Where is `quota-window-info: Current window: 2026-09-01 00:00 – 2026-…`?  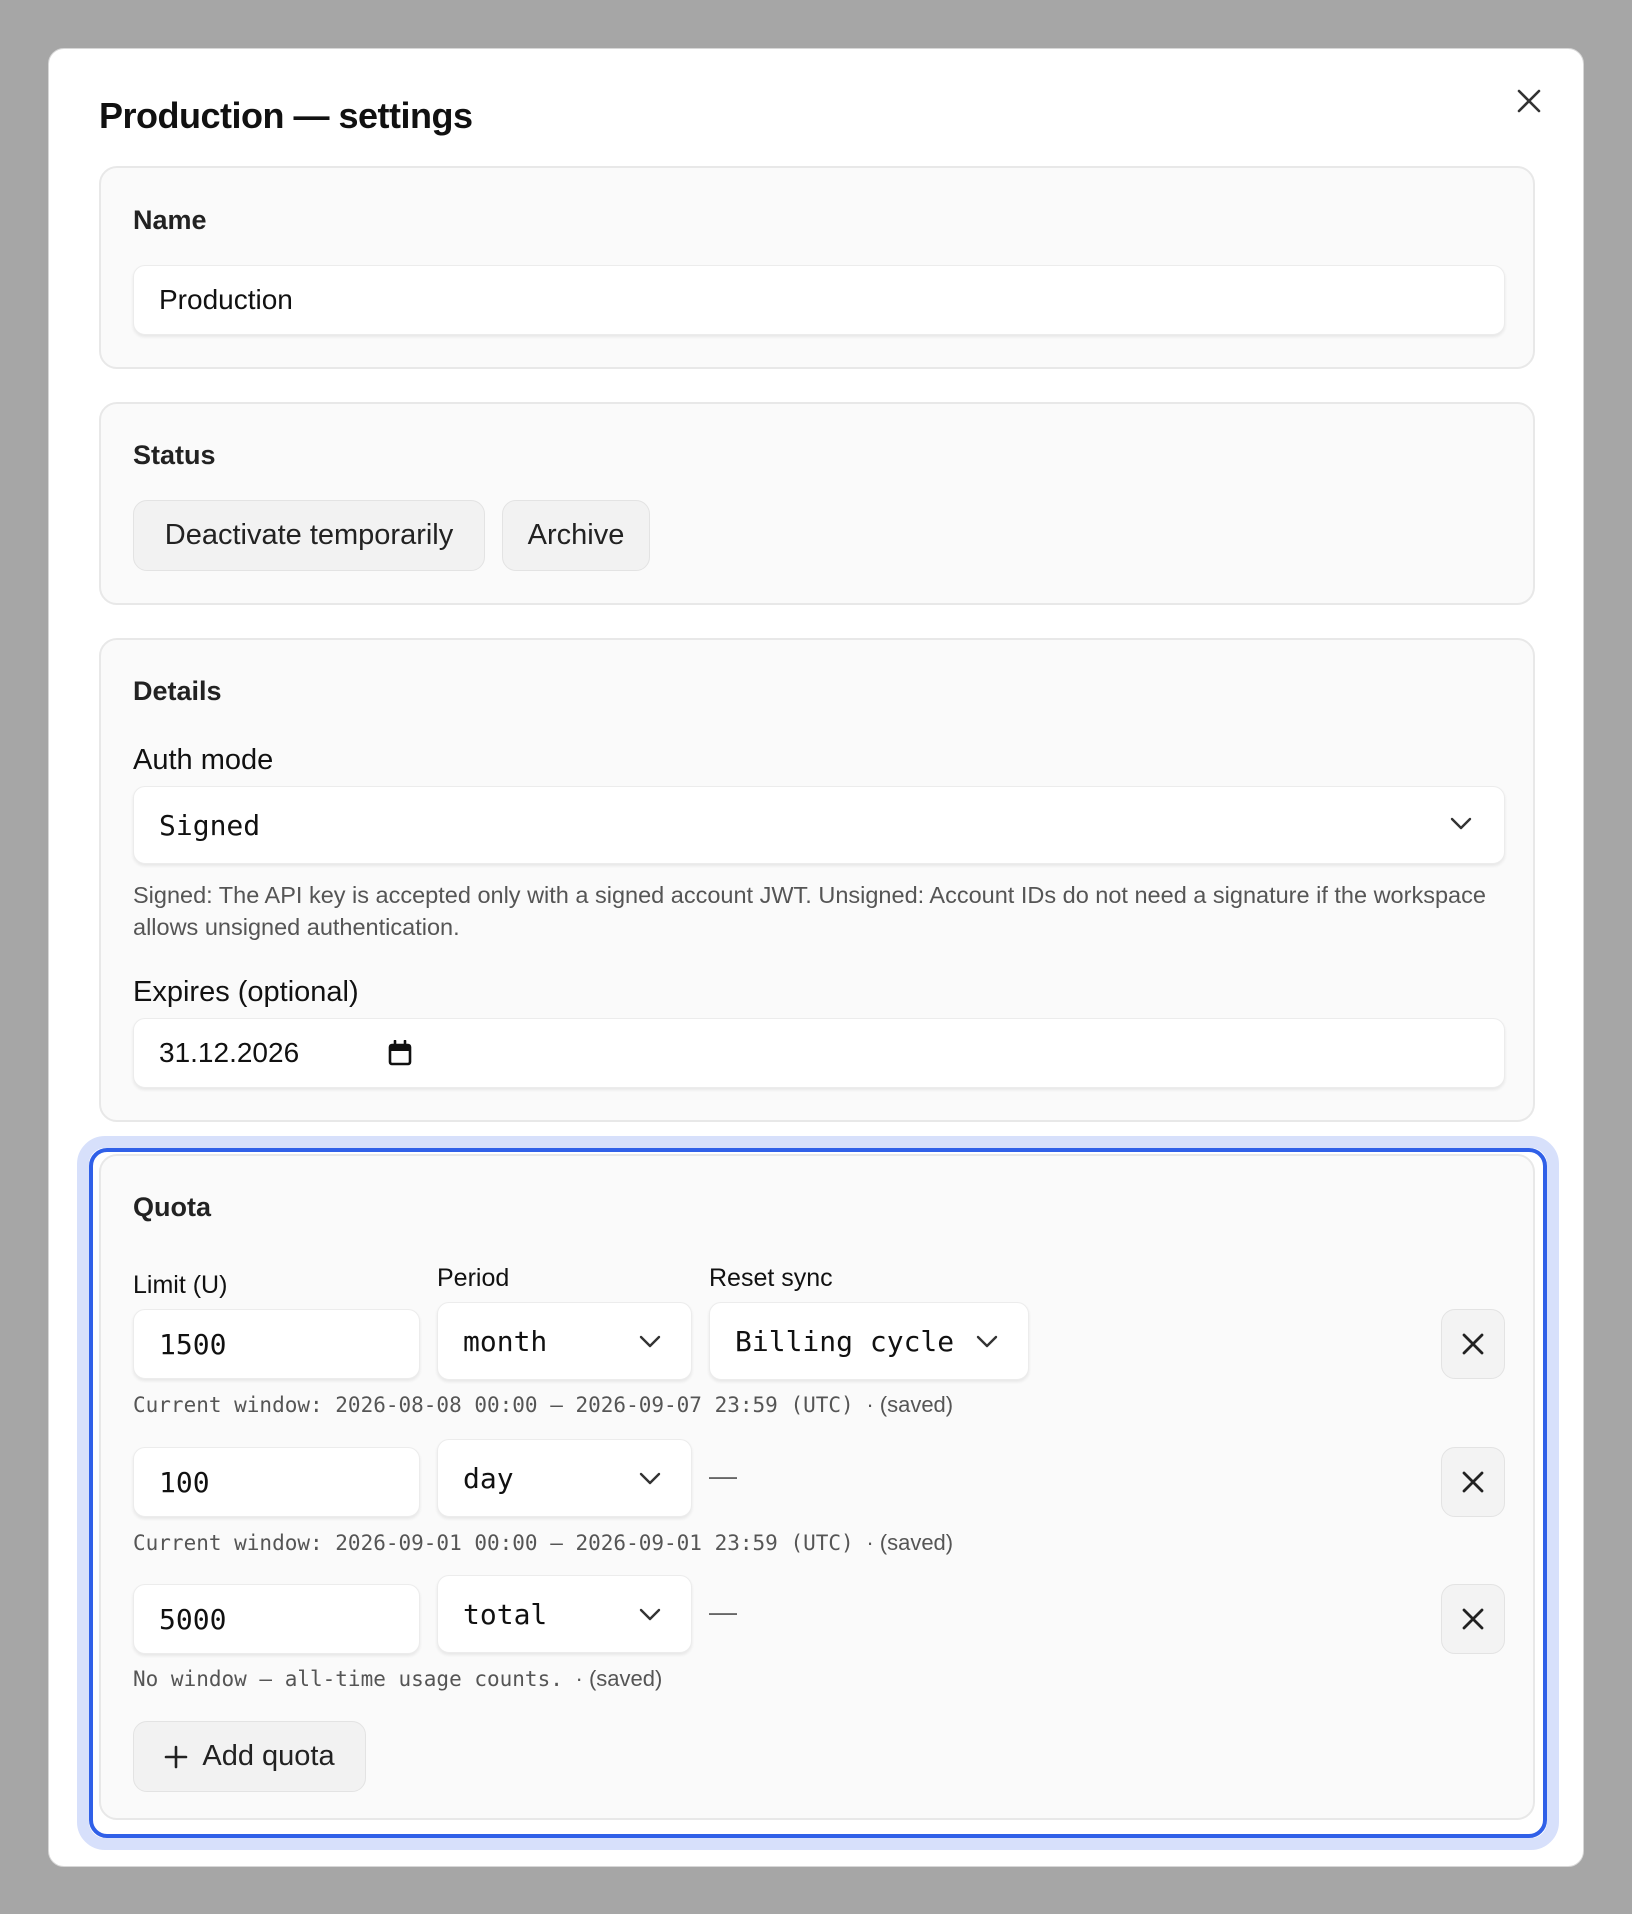 quota-window-info: Current window: 2026-09-01 00:00 – 2026-… is located at coordinates (543, 1543).